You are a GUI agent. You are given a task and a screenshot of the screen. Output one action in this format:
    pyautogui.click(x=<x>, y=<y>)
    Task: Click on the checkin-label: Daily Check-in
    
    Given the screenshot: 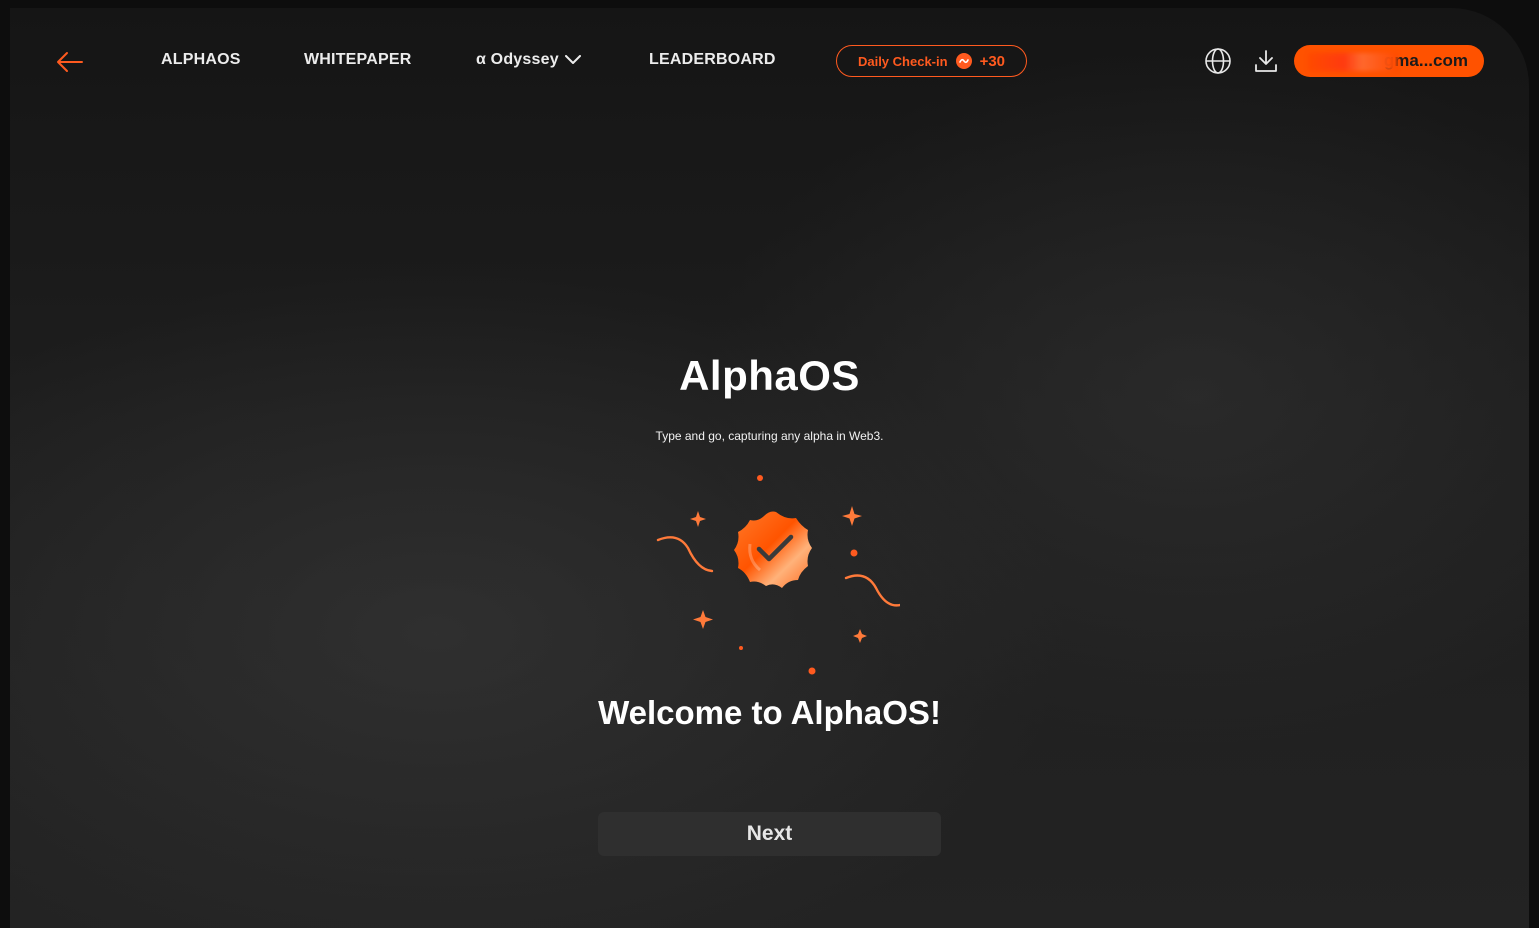 What is the action you would take?
    pyautogui.click(x=902, y=61)
    